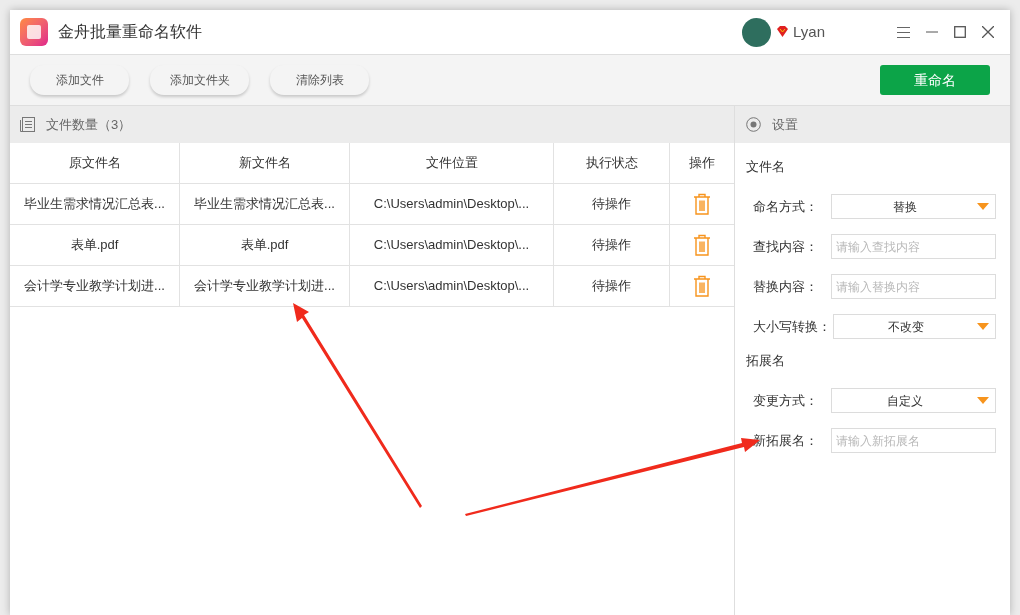 This screenshot has width=1020, height=615. I want to click on list-icon, so click(27, 124).